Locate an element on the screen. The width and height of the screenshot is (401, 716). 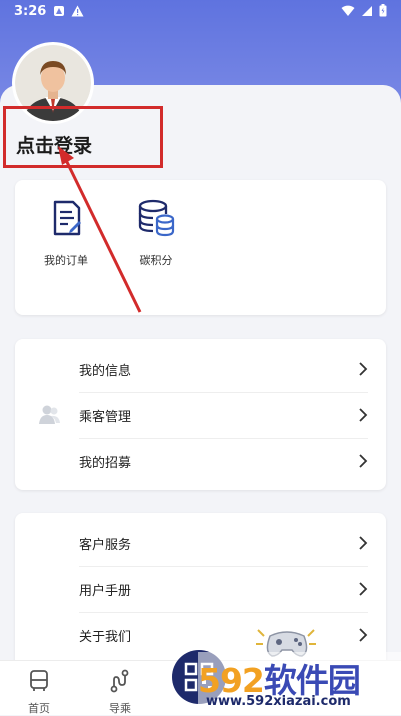
wifi-icon is located at coordinates (348, 10).